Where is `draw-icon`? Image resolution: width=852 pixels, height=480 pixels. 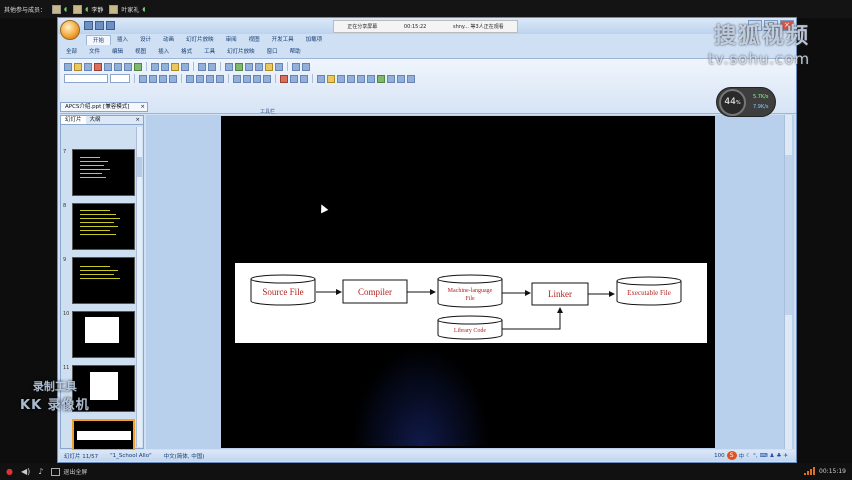
draw-icon is located at coordinates (321, 78).